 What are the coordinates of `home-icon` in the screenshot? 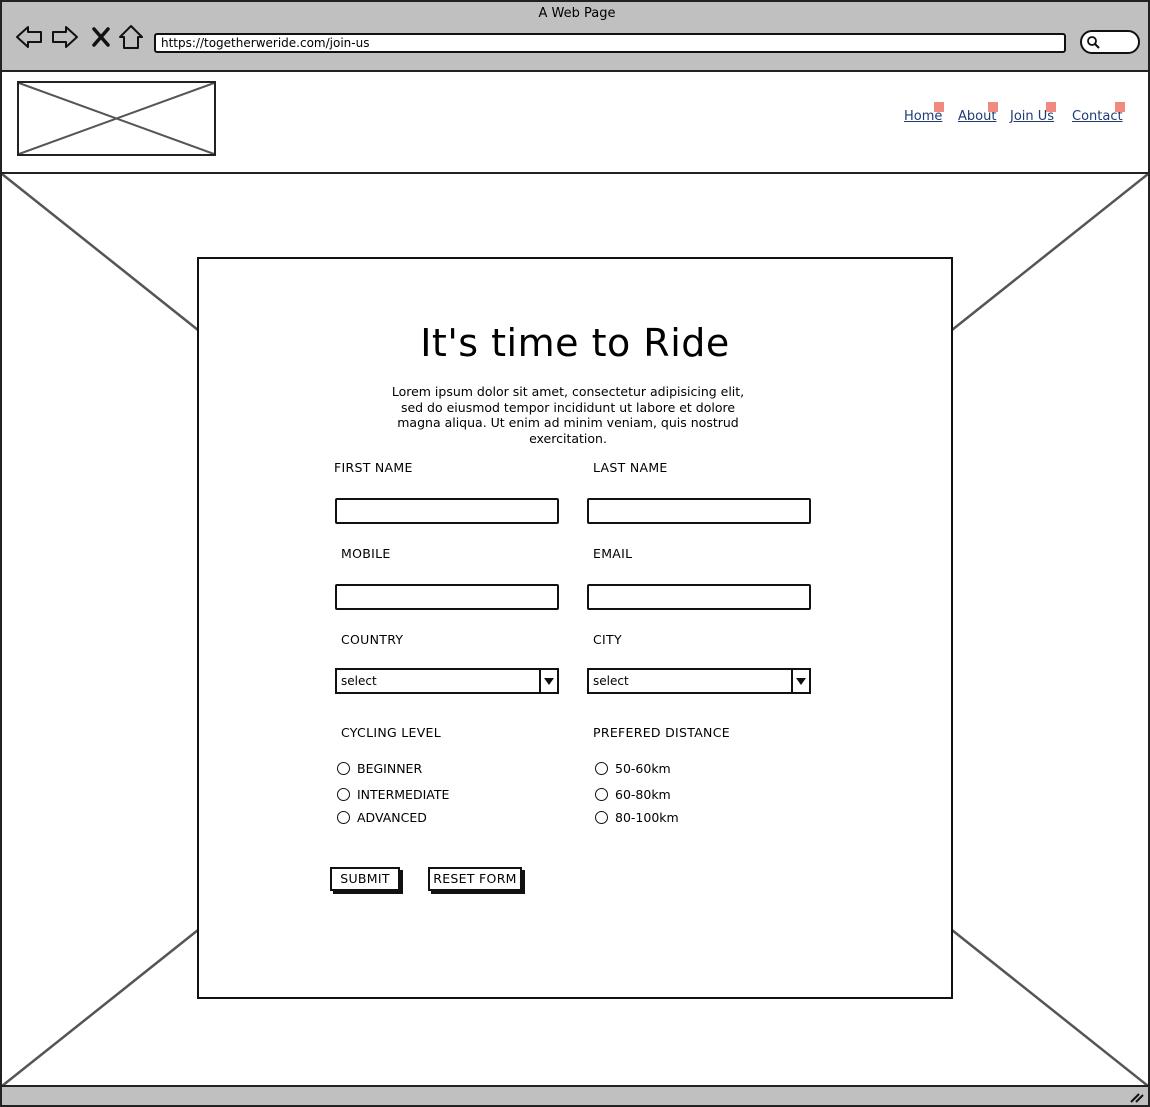 It's located at (131, 37).